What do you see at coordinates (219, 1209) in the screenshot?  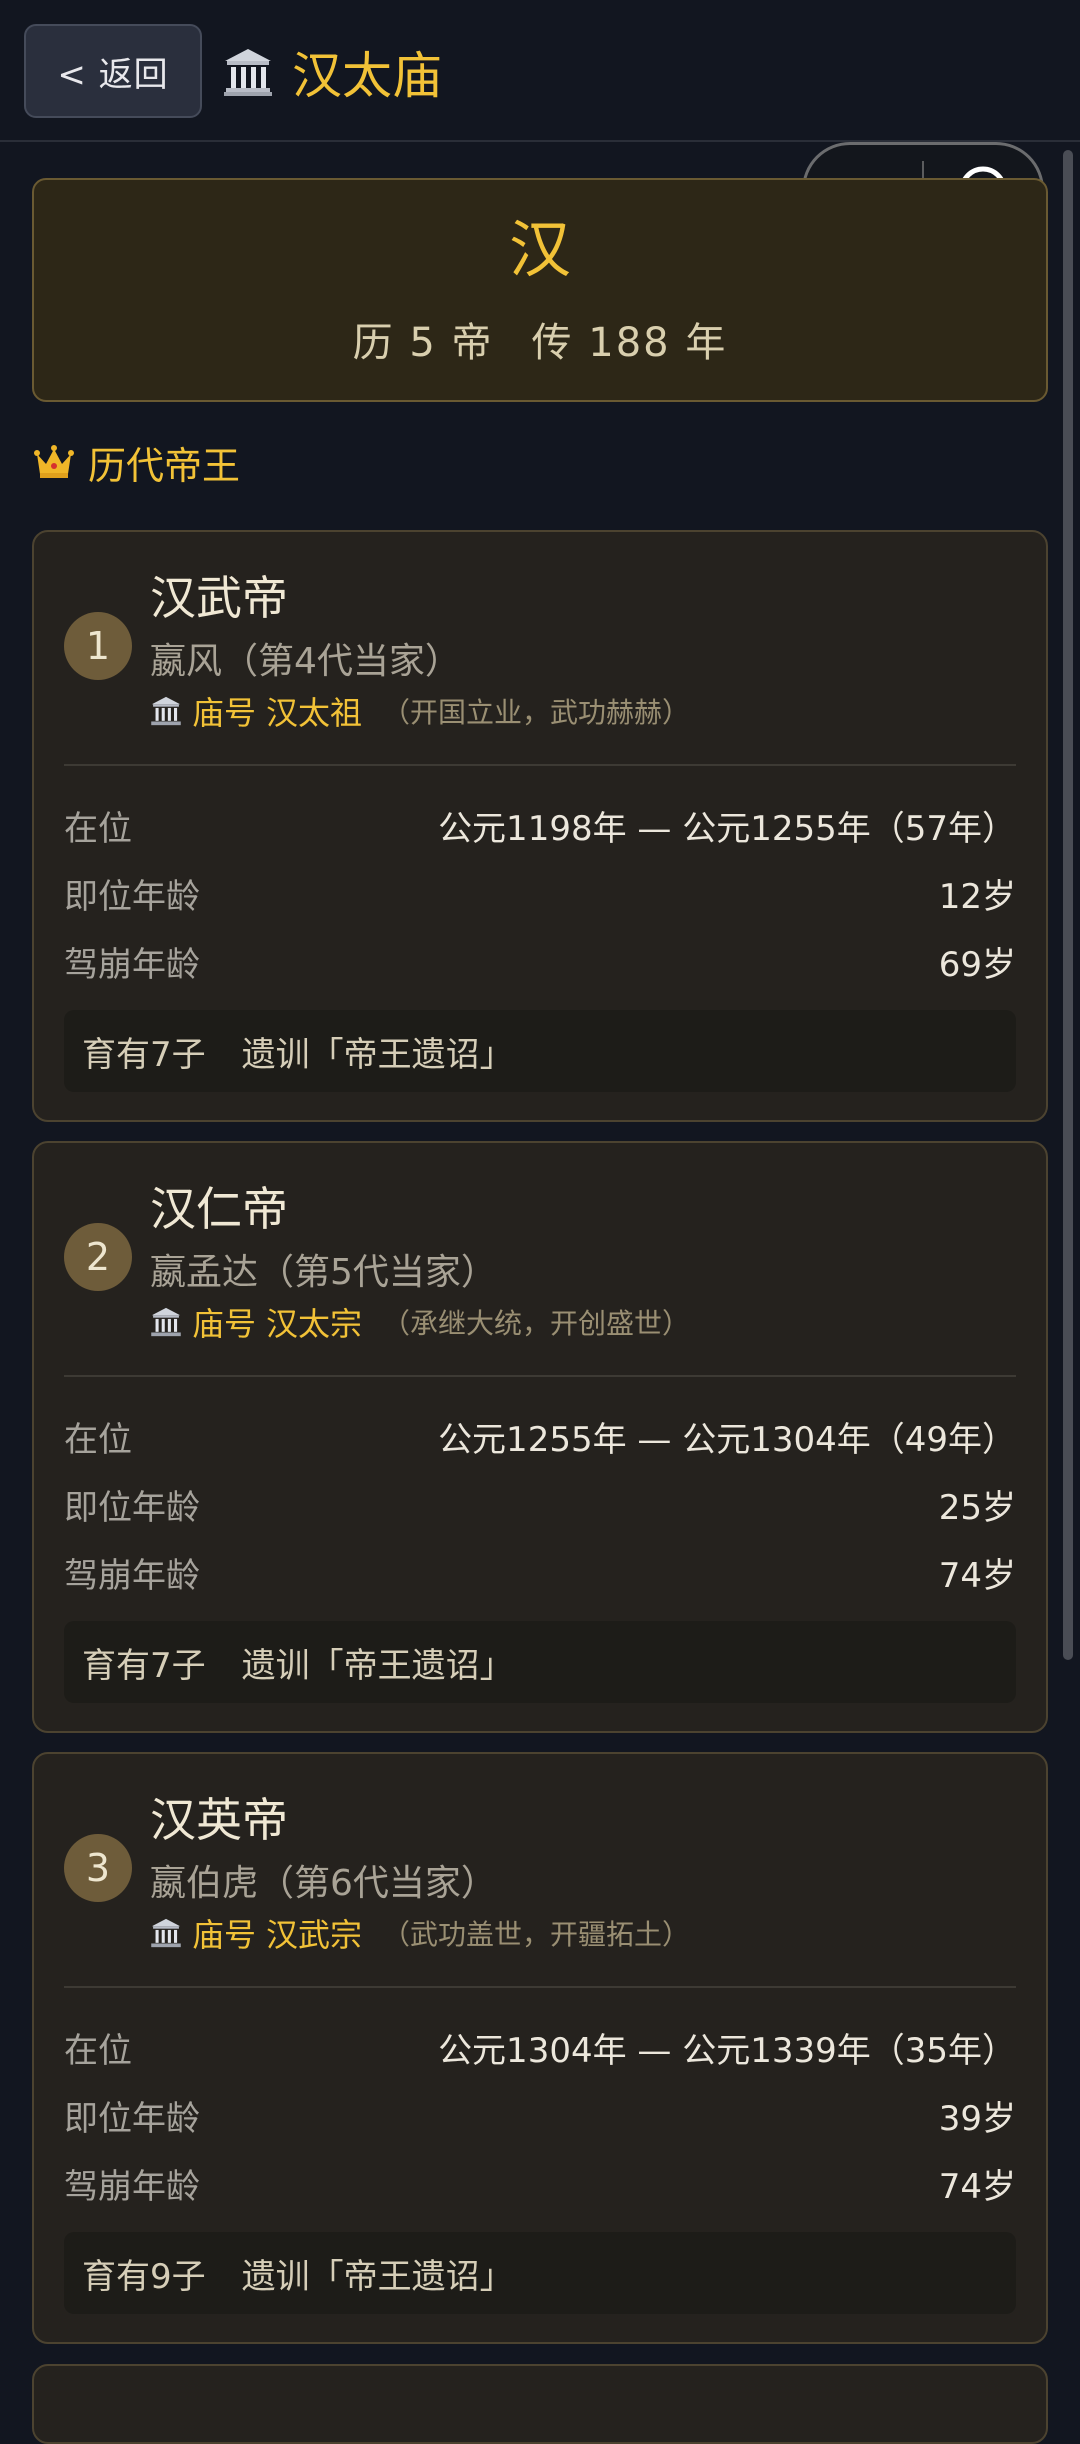 I see `emperor-name: 汉仁帝` at bounding box center [219, 1209].